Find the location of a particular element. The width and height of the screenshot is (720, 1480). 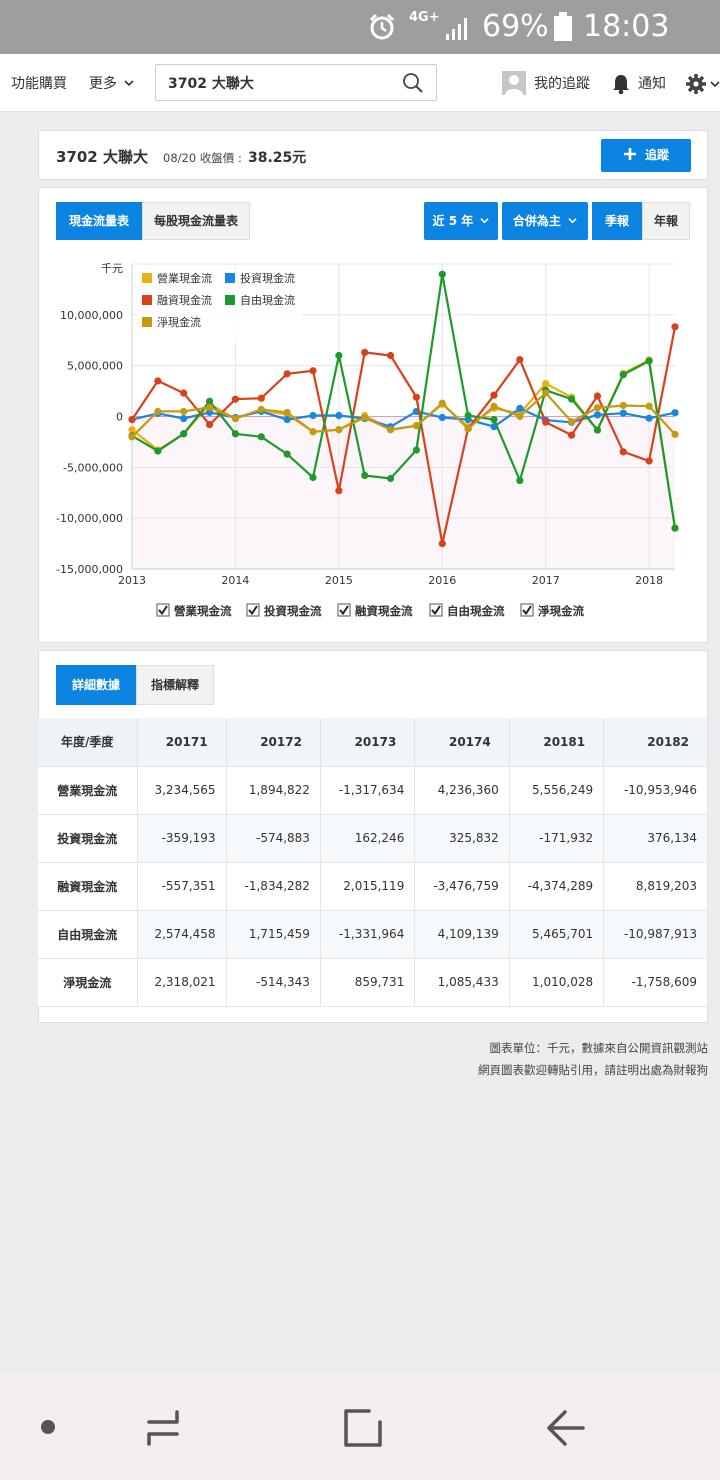

series-toggle-checkbox: 投資現金流 is located at coordinates (284, 610).